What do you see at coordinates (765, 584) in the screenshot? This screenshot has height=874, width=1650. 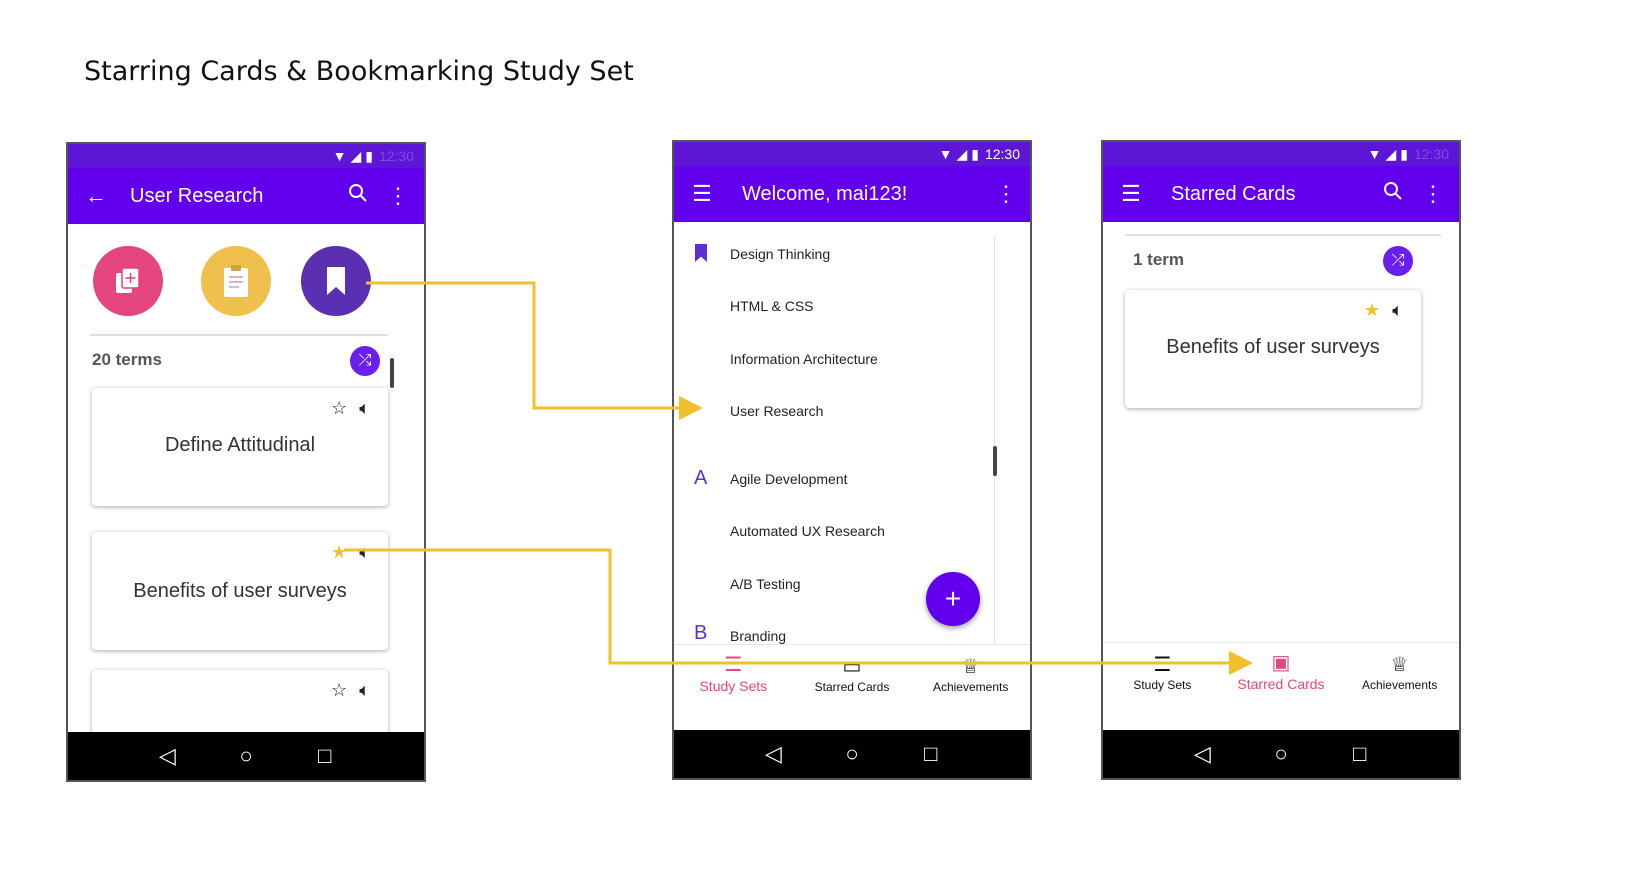 I see `study-set-item: A/B Testing` at bounding box center [765, 584].